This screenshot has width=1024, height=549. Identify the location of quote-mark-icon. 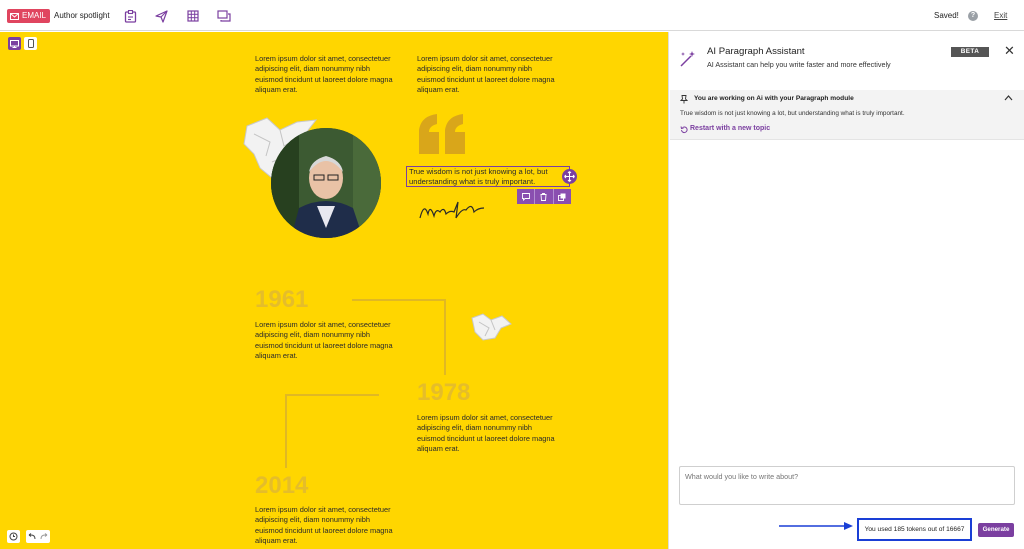
(442, 134).